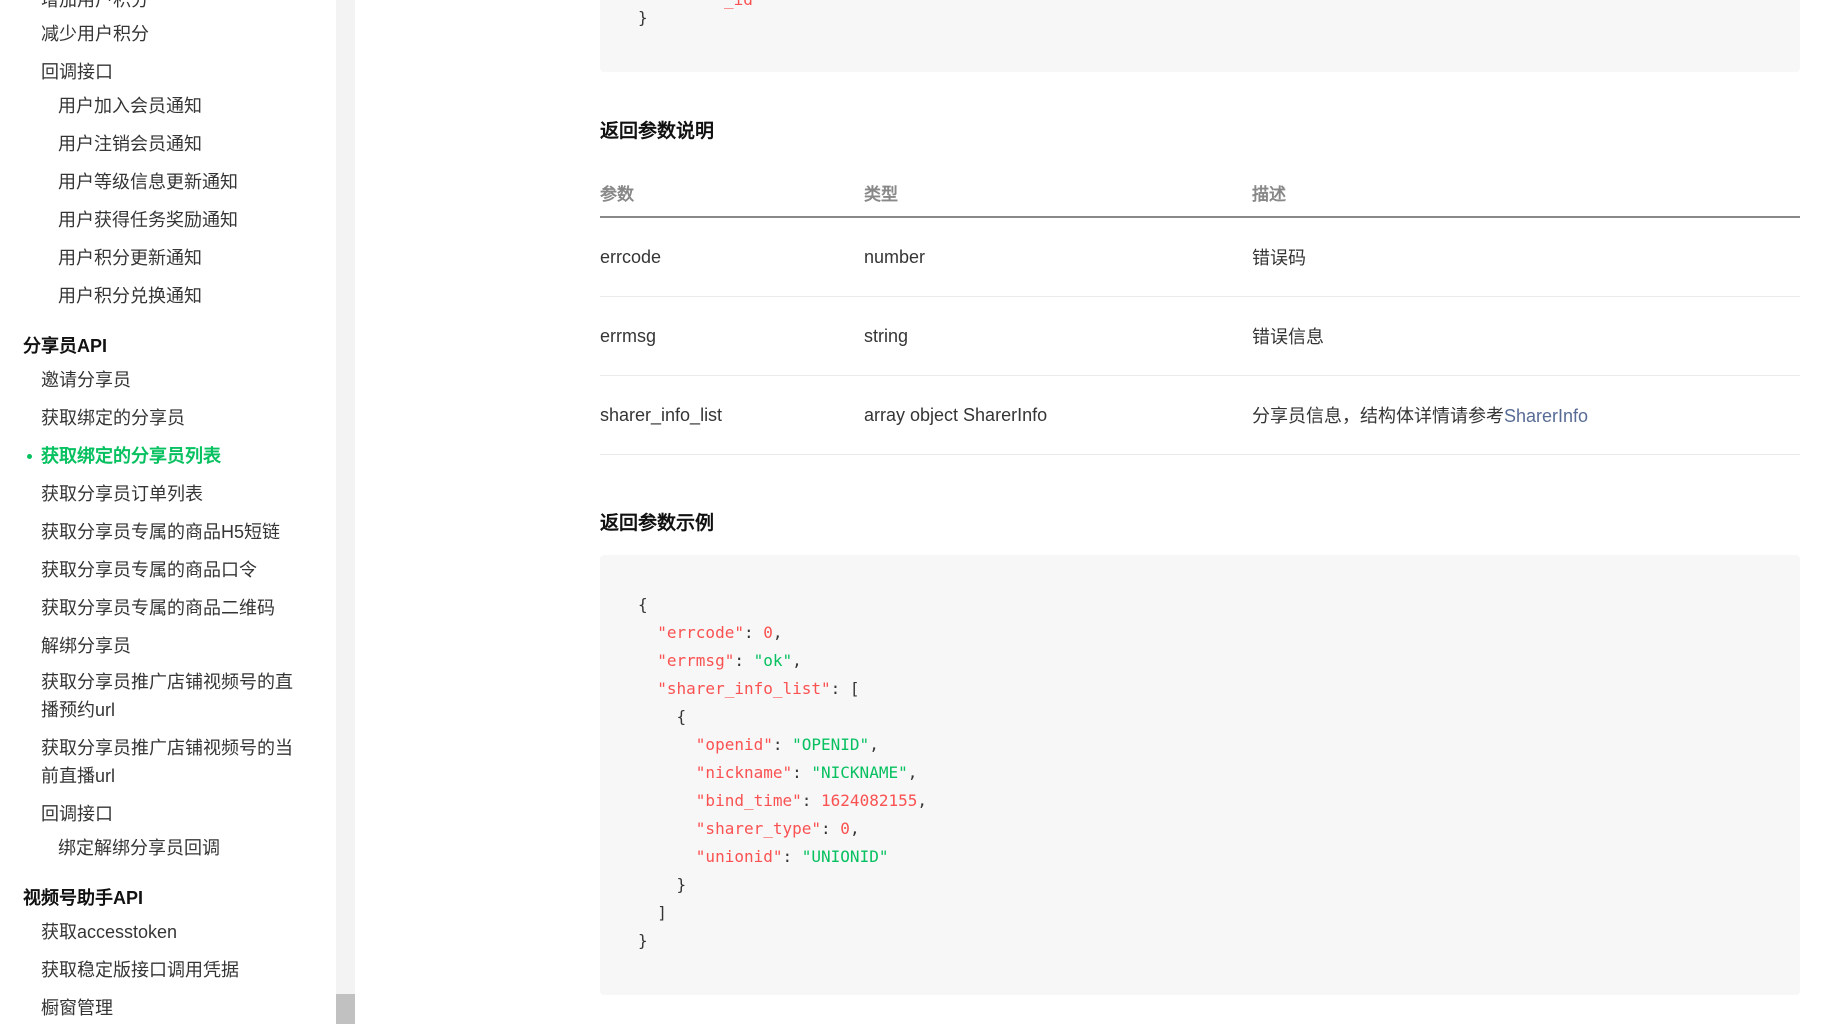  I want to click on table-row: errmsg string 错误信息, so click(1200, 336).